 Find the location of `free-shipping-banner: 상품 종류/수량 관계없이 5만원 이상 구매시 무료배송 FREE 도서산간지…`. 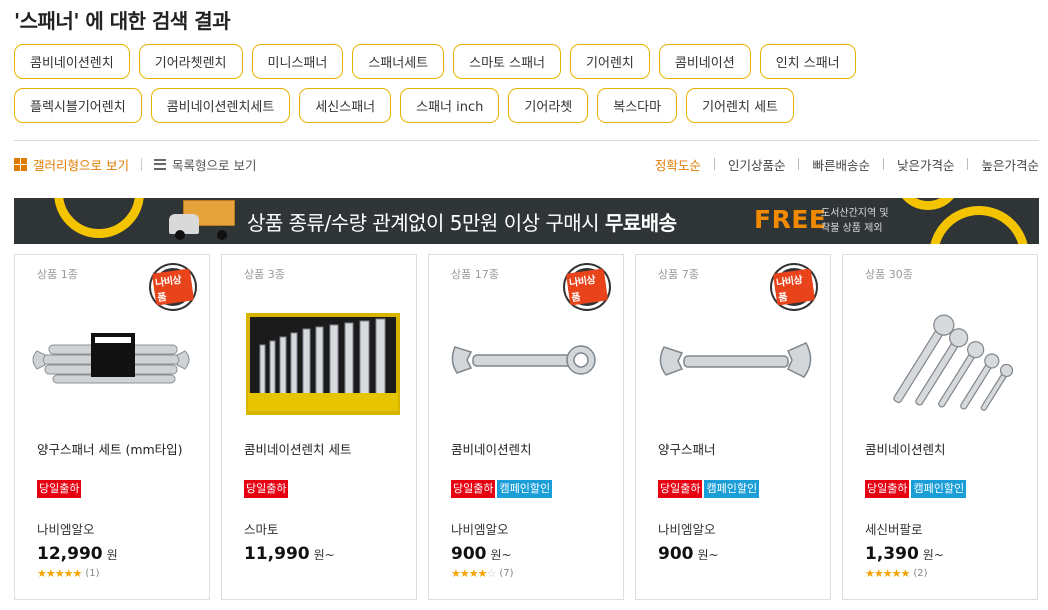

free-shipping-banner: 상품 종류/수량 관계없이 5만원 이상 구매시 무료배송 FREE 도서산간지… is located at coordinates (526, 221).